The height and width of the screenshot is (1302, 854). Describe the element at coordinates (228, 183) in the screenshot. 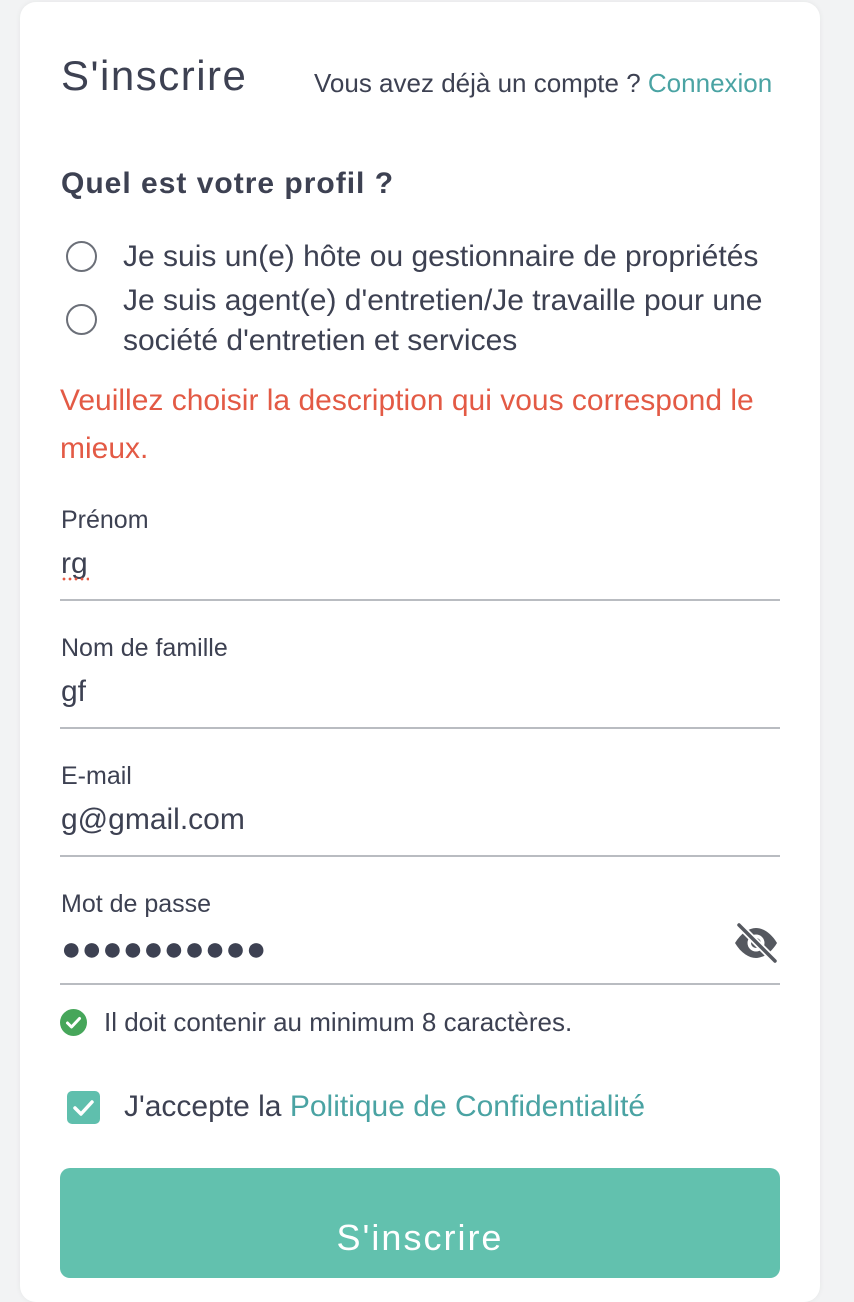

I see `profile-question: Quel est votre profil ?` at that location.